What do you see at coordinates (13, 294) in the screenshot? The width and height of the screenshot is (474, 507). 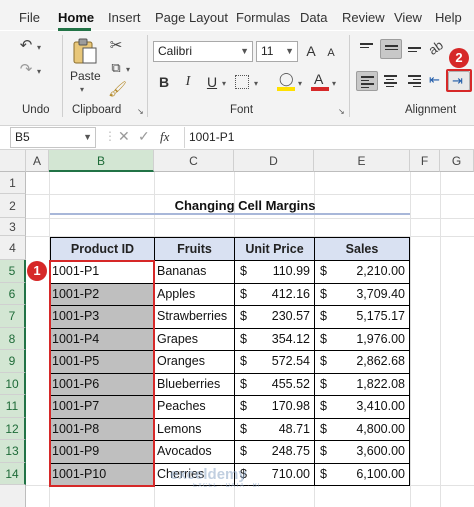 I see `row-header-6: 6` at bounding box center [13, 294].